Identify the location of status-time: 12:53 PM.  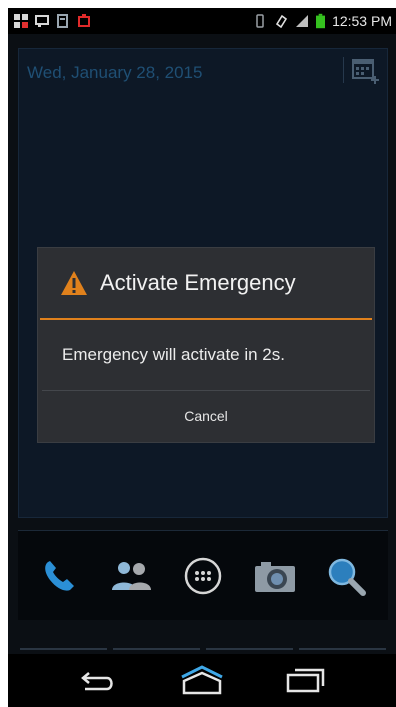
(362, 21).